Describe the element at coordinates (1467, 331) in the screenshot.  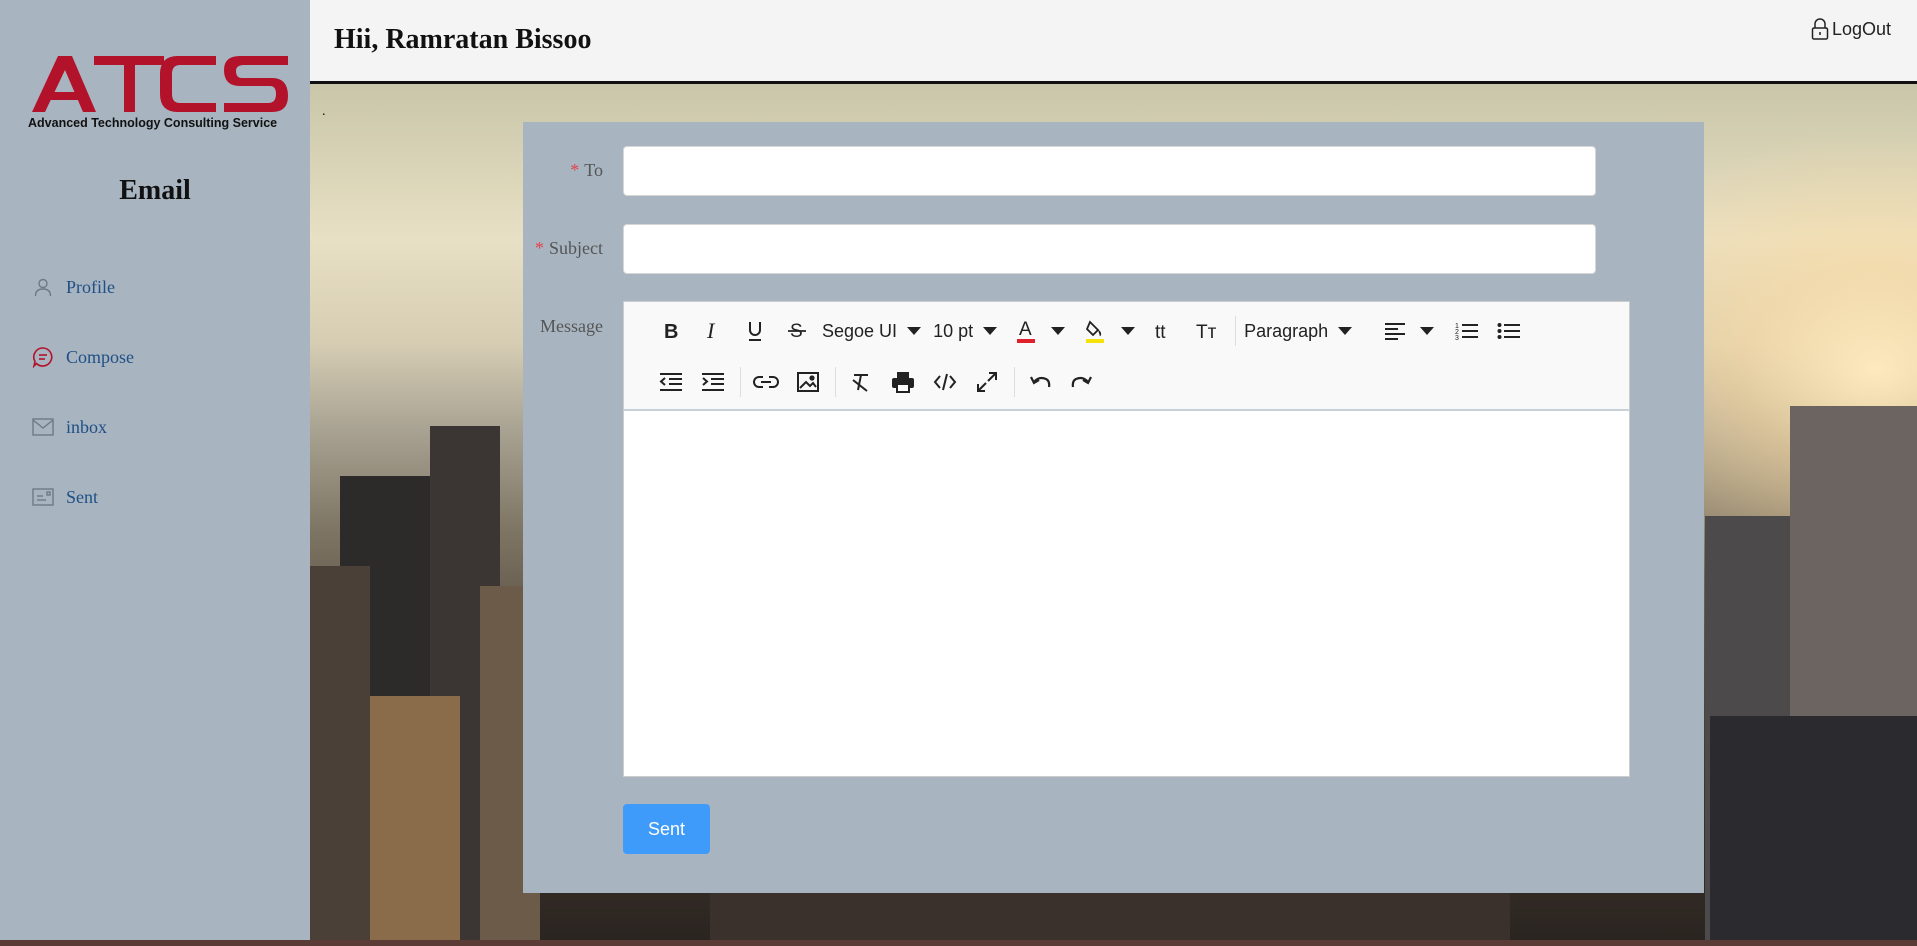
I see `ordered-list-icon: 123` at that location.